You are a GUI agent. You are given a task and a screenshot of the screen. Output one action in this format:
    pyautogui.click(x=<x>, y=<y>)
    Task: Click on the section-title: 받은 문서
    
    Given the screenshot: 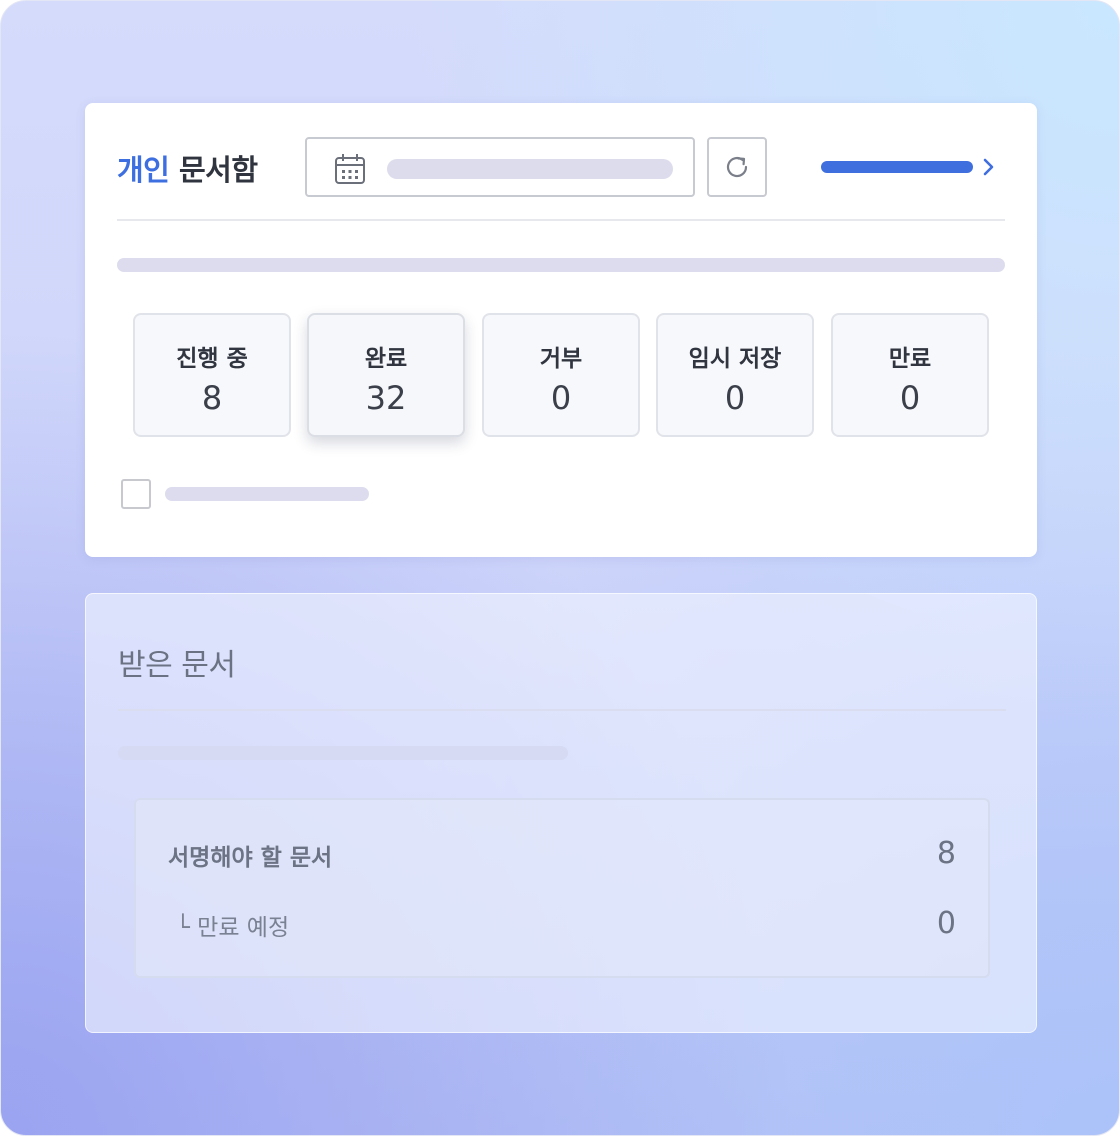 What is the action you would take?
    pyautogui.click(x=177, y=665)
    